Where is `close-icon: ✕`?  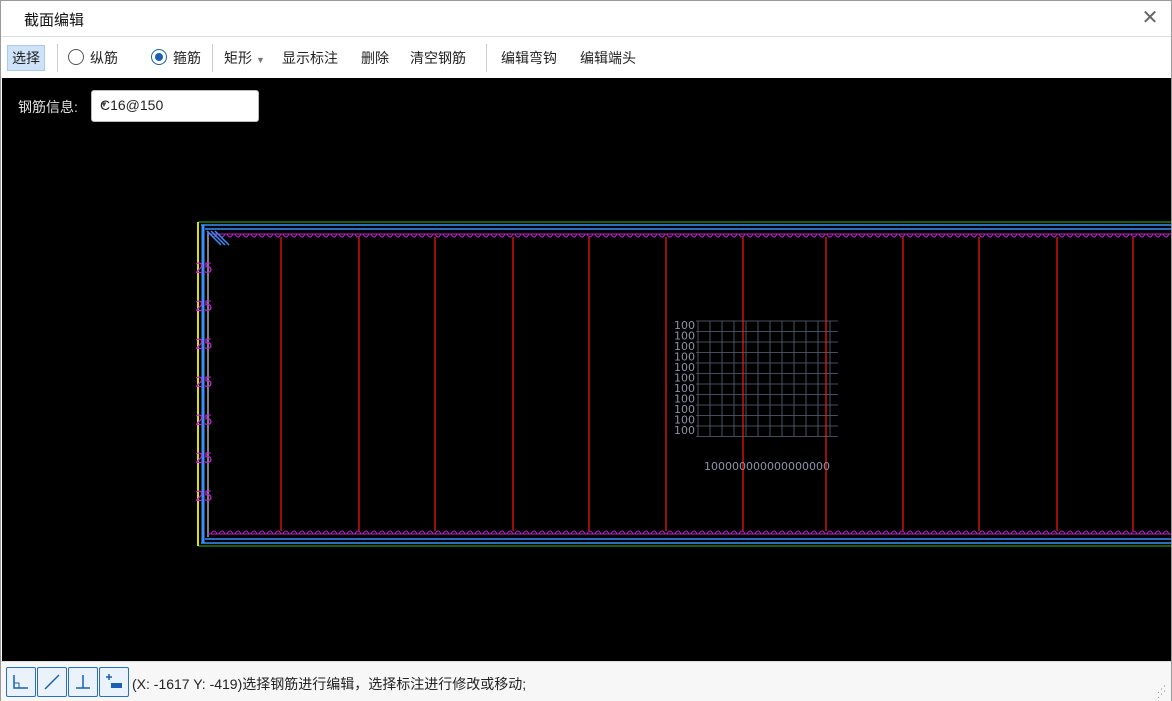
close-icon: ✕ is located at coordinates (1150, 18).